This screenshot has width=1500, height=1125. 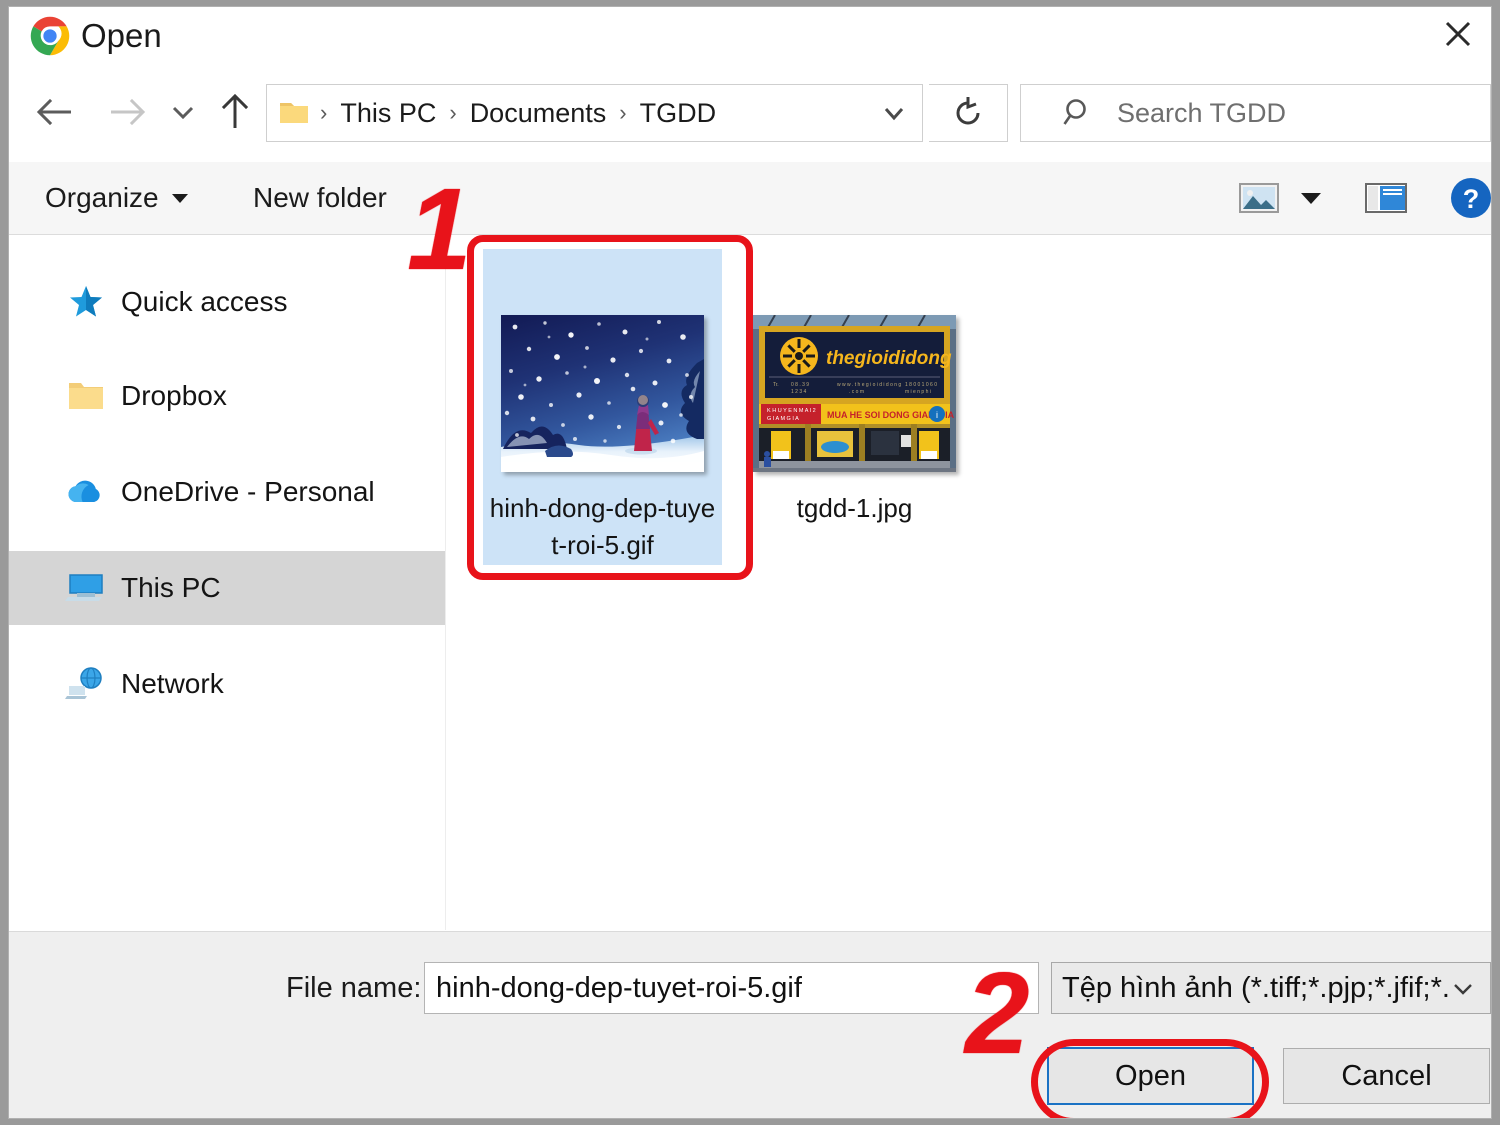 What do you see at coordinates (354, 988) in the screenshot?
I see `file-name-label-static: File name:` at bounding box center [354, 988].